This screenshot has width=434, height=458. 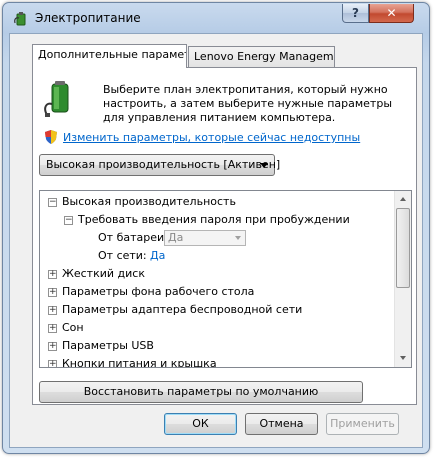 I want to click on tree-node-label: Параметры USB, so click(x=108, y=345).